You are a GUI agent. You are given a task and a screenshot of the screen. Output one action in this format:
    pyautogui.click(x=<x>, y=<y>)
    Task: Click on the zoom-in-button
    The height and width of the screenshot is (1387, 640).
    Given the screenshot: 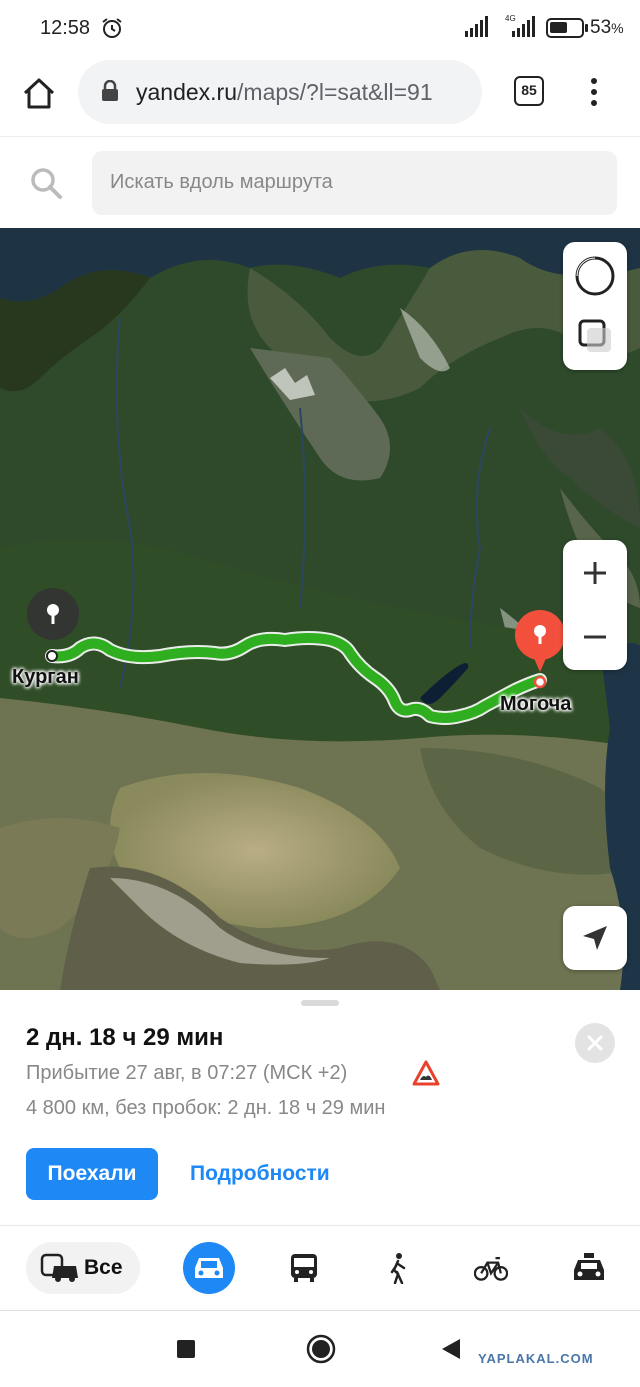 What is the action you would take?
    pyautogui.click(x=595, y=573)
    